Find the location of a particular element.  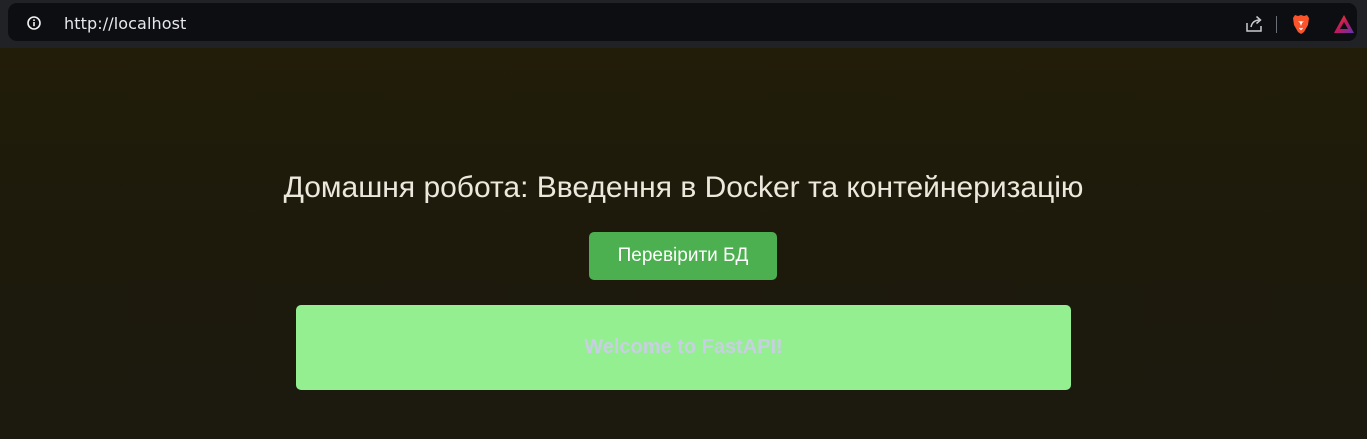

message-box: Welcome to FastAPI! is located at coordinates (683, 347).